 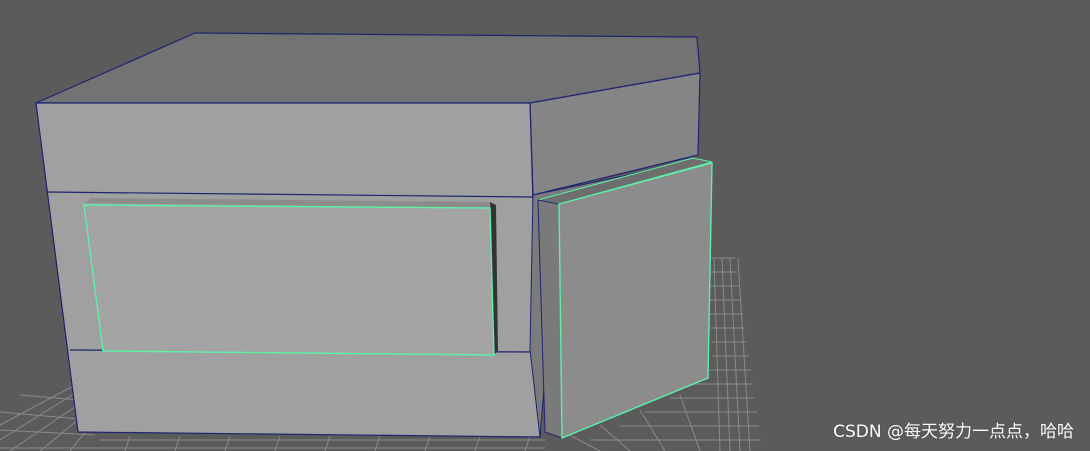 I want to click on front-panel-selected, so click(x=289, y=280).